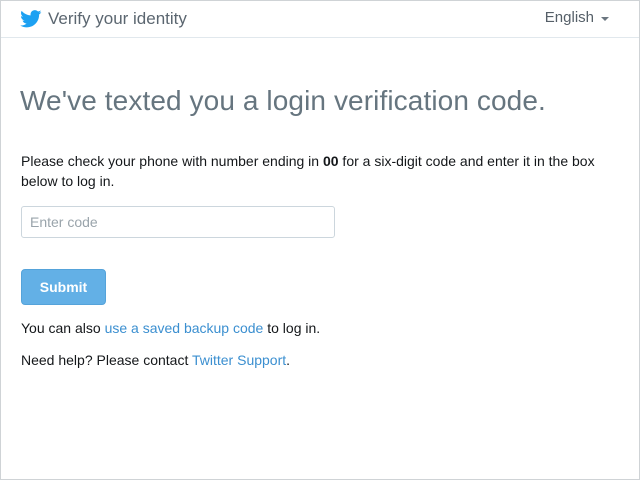  What do you see at coordinates (184, 328) in the screenshot?
I see `backup-code-link: use a saved backup code` at bounding box center [184, 328].